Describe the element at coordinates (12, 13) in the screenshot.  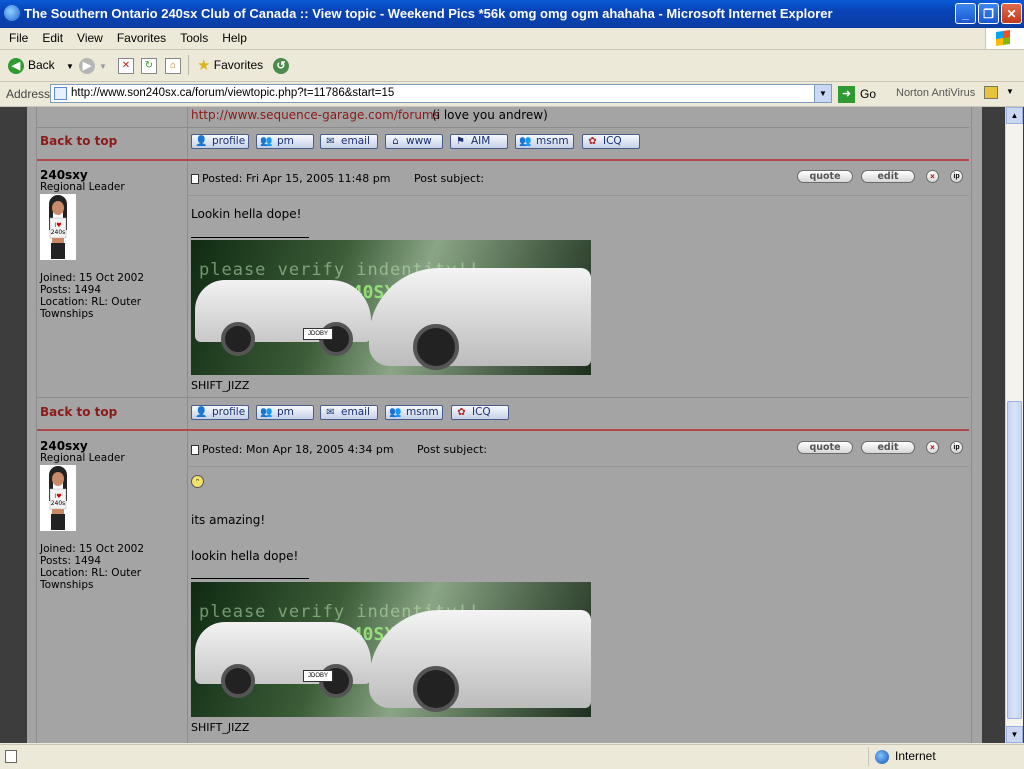
I see `ie-icon` at that location.